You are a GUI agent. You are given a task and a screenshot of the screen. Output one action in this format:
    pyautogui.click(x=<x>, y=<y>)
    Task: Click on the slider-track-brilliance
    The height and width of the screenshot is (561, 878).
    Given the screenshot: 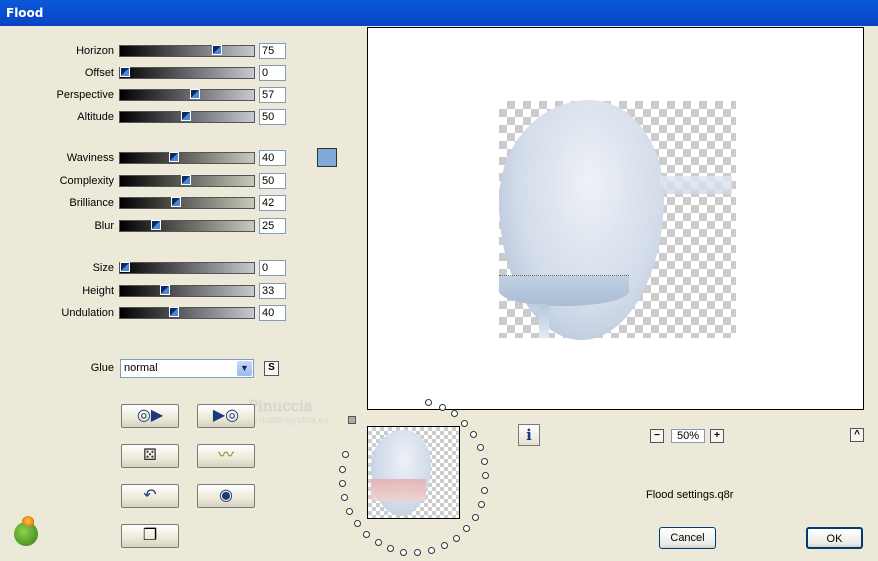 What is the action you would take?
    pyautogui.click(x=187, y=203)
    